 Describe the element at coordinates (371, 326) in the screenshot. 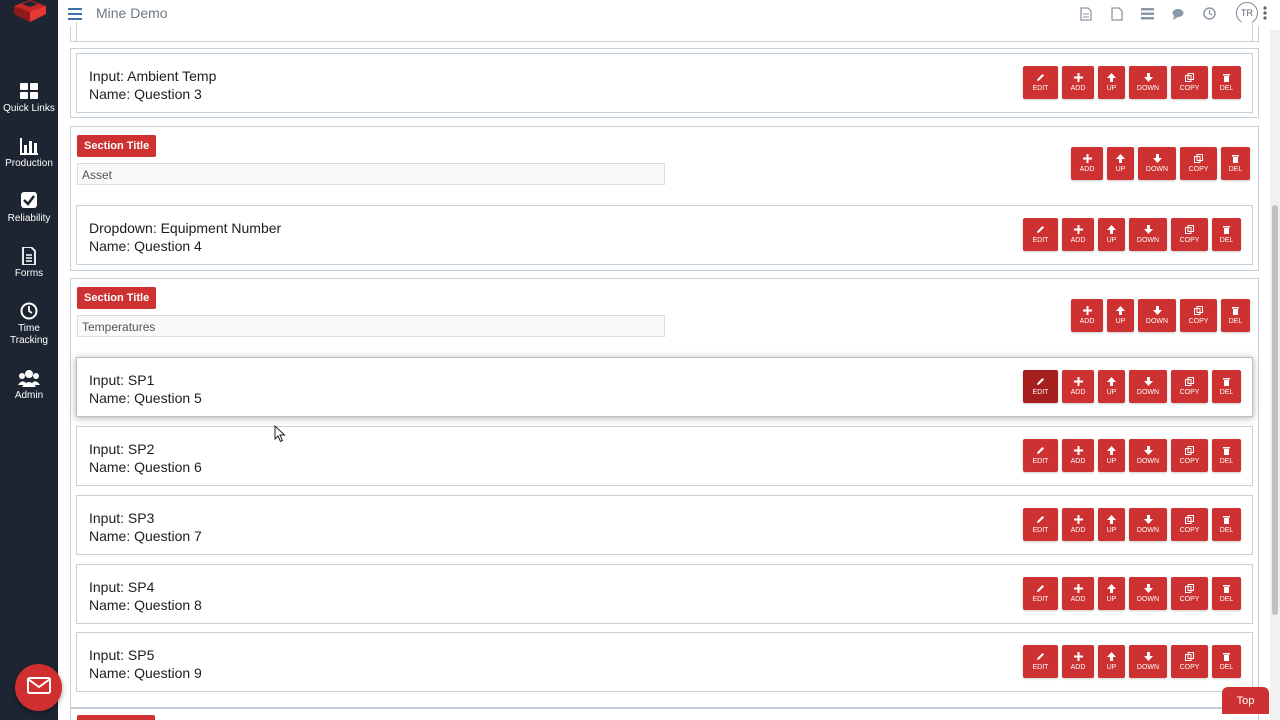

I see `section-title-field: Temperatures` at that location.